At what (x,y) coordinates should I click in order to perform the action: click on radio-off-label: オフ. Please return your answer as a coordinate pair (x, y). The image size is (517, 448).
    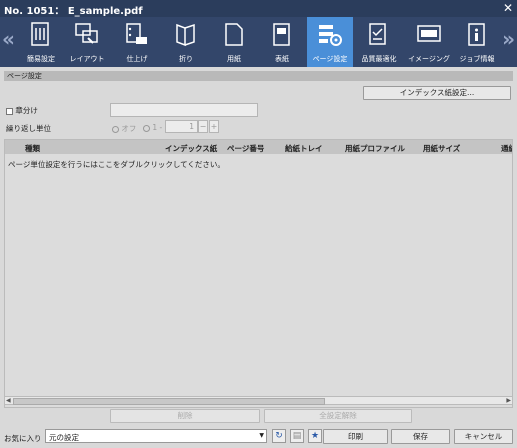
    Looking at the image, I should click on (129, 128).